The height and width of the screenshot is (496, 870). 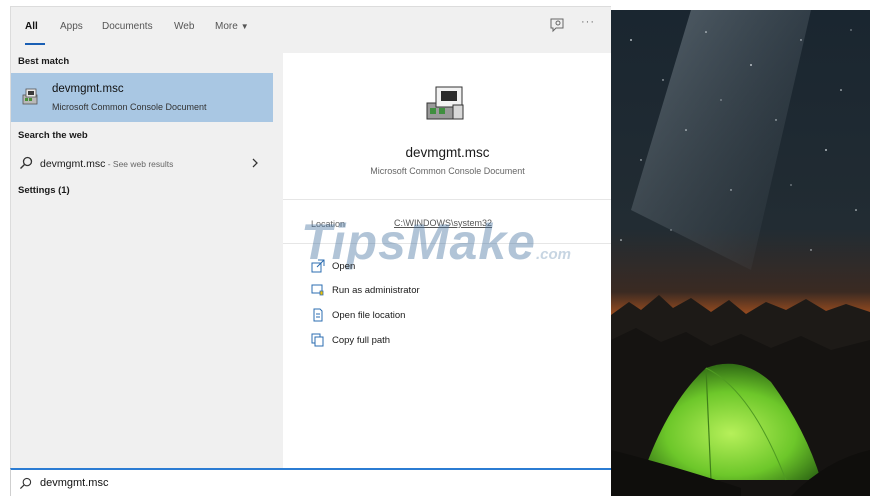 I want to click on action-copy-full-path: Copy full path, so click(x=444, y=341).